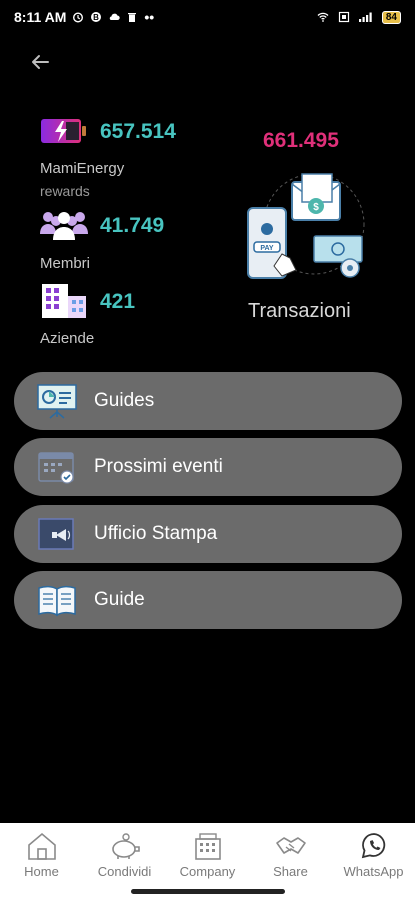 The width and height of the screenshot is (415, 900). What do you see at coordinates (41, 846) in the screenshot?
I see `home-icon` at bounding box center [41, 846].